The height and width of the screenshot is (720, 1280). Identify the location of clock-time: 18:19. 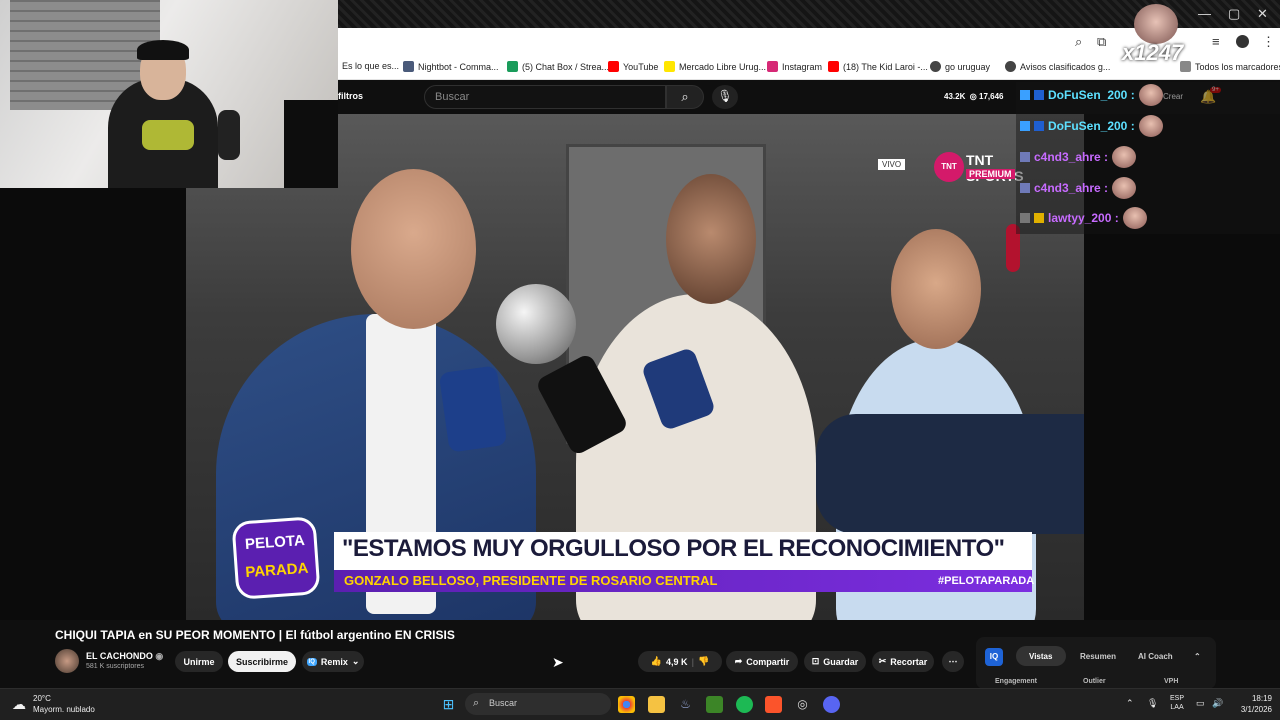
(1261, 698).